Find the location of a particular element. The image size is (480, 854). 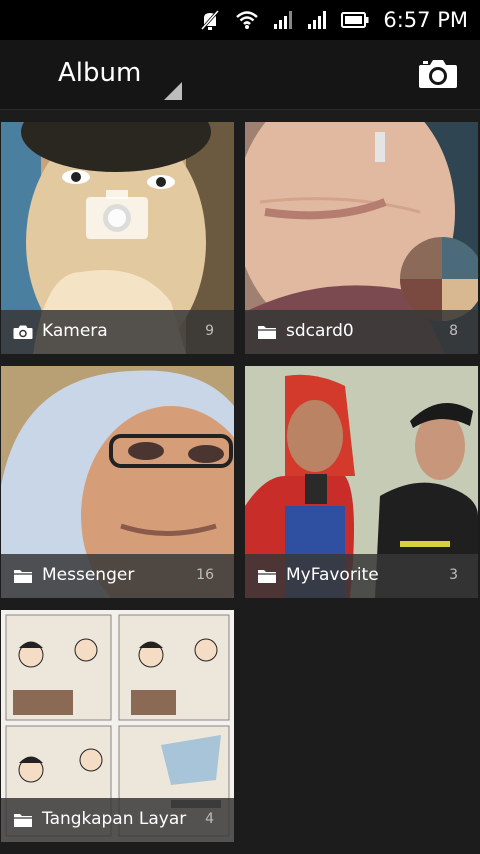

album-count: 4 is located at coordinates (209, 819).